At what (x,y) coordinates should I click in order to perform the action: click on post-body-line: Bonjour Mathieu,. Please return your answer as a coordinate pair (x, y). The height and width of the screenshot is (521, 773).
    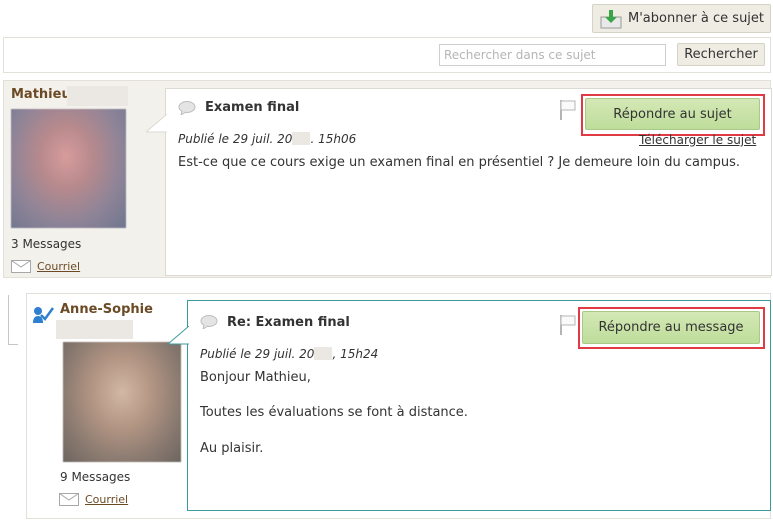
    Looking at the image, I should click on (255, 377).